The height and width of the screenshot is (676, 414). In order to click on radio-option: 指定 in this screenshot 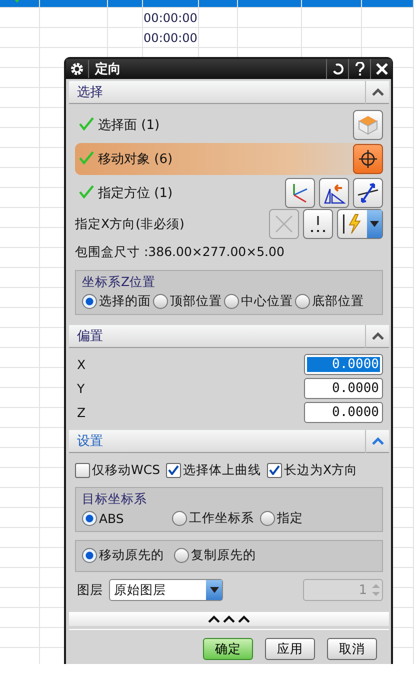, I will do `click(281, 518)`.